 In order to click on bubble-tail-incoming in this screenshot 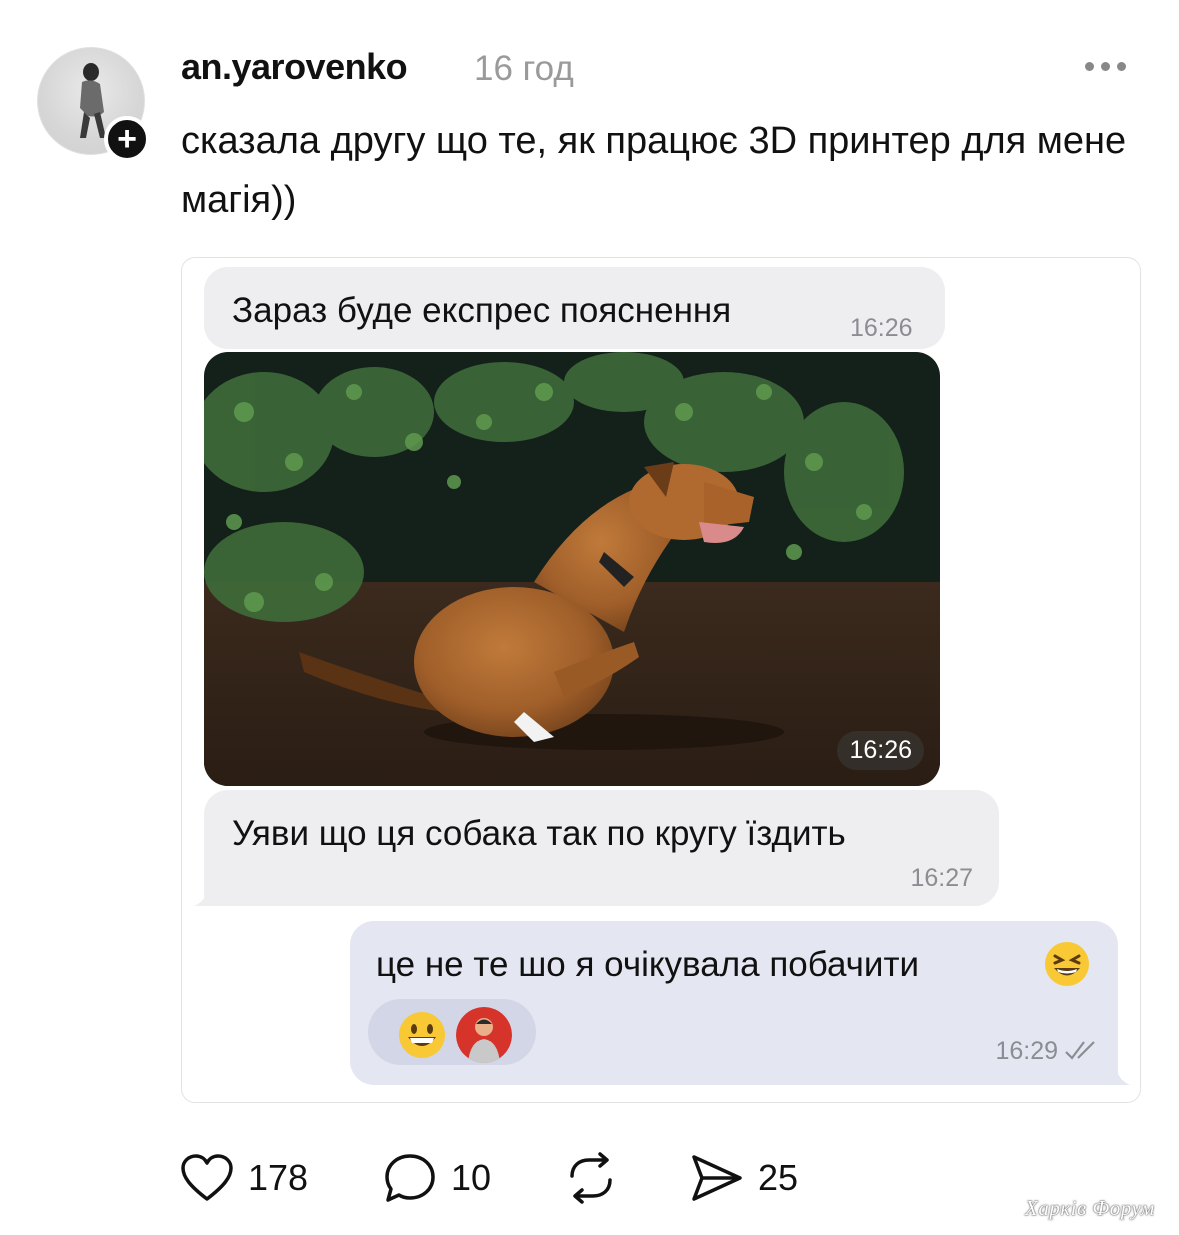, I will do `click(207, 895)`.